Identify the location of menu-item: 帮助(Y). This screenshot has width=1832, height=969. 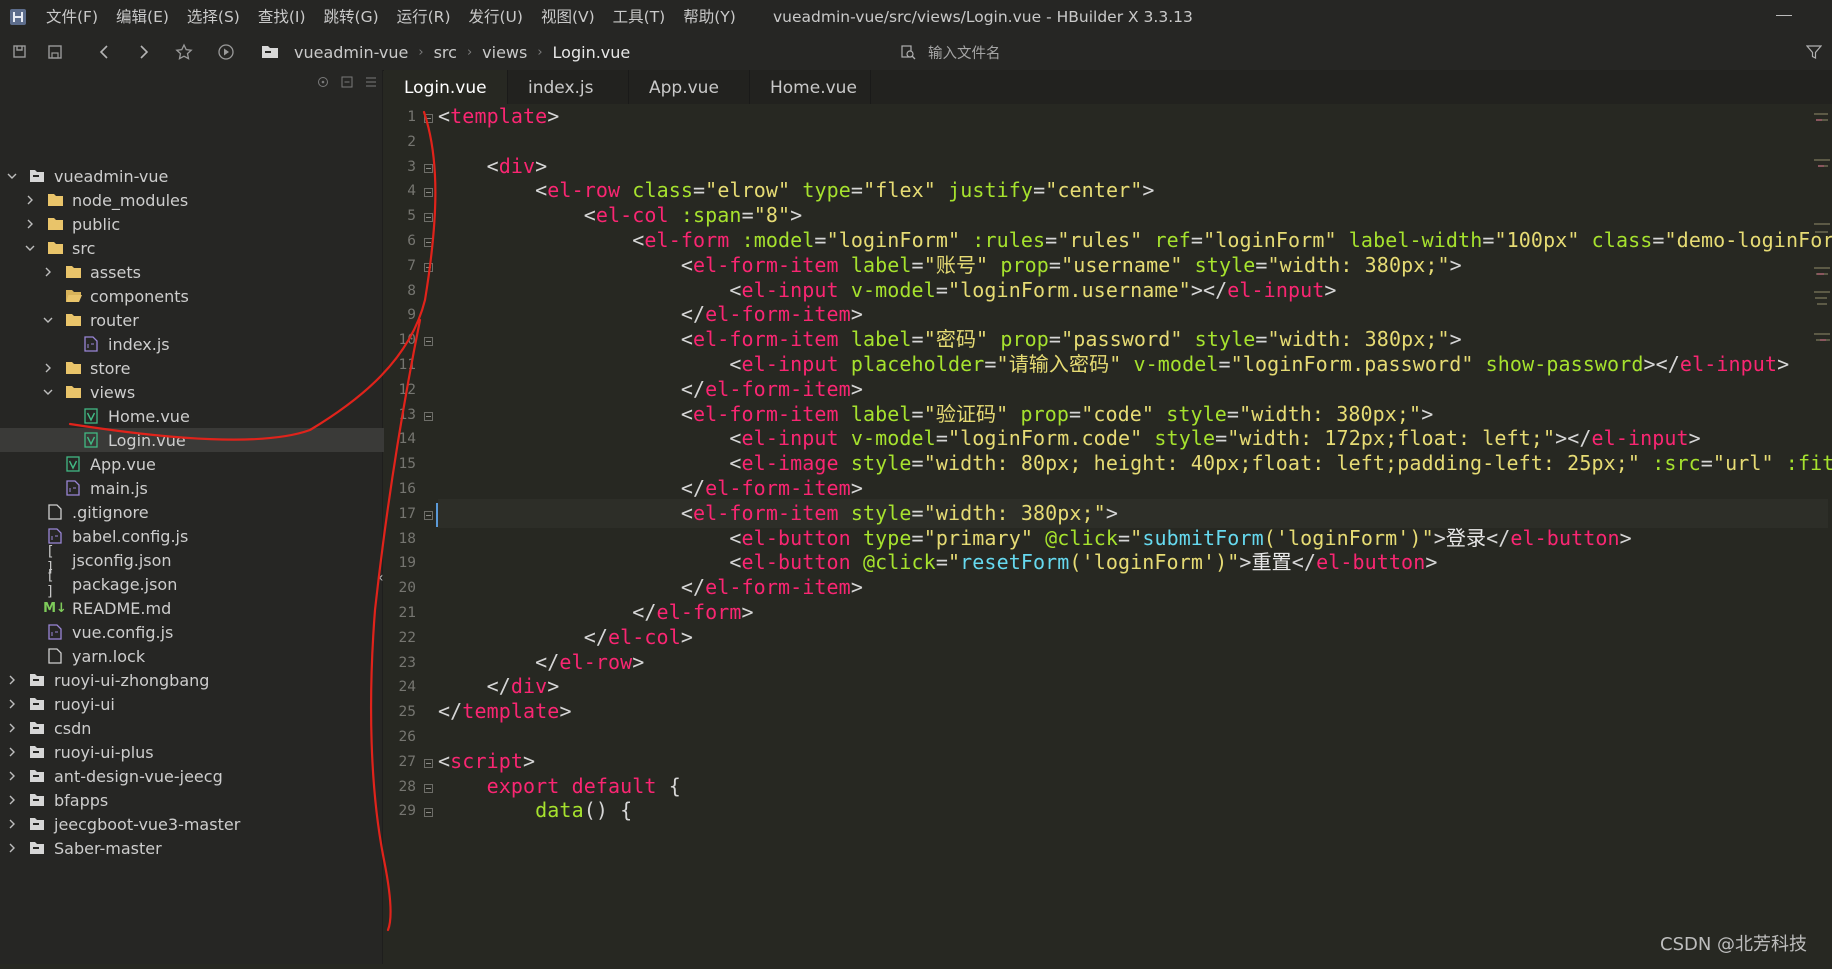
(709, 17).